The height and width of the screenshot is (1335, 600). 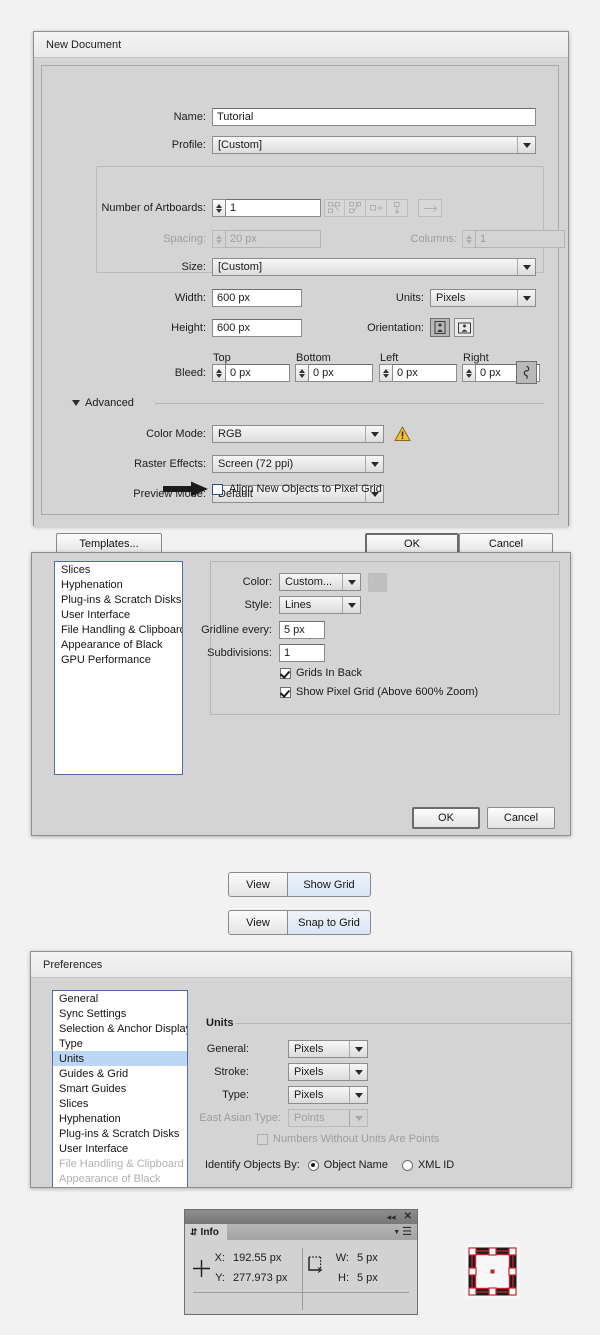 What do you see at coordinates (219, 1258) in the screenshot?
I see `info-x-label: X:` at bounding box center [219, 1258].